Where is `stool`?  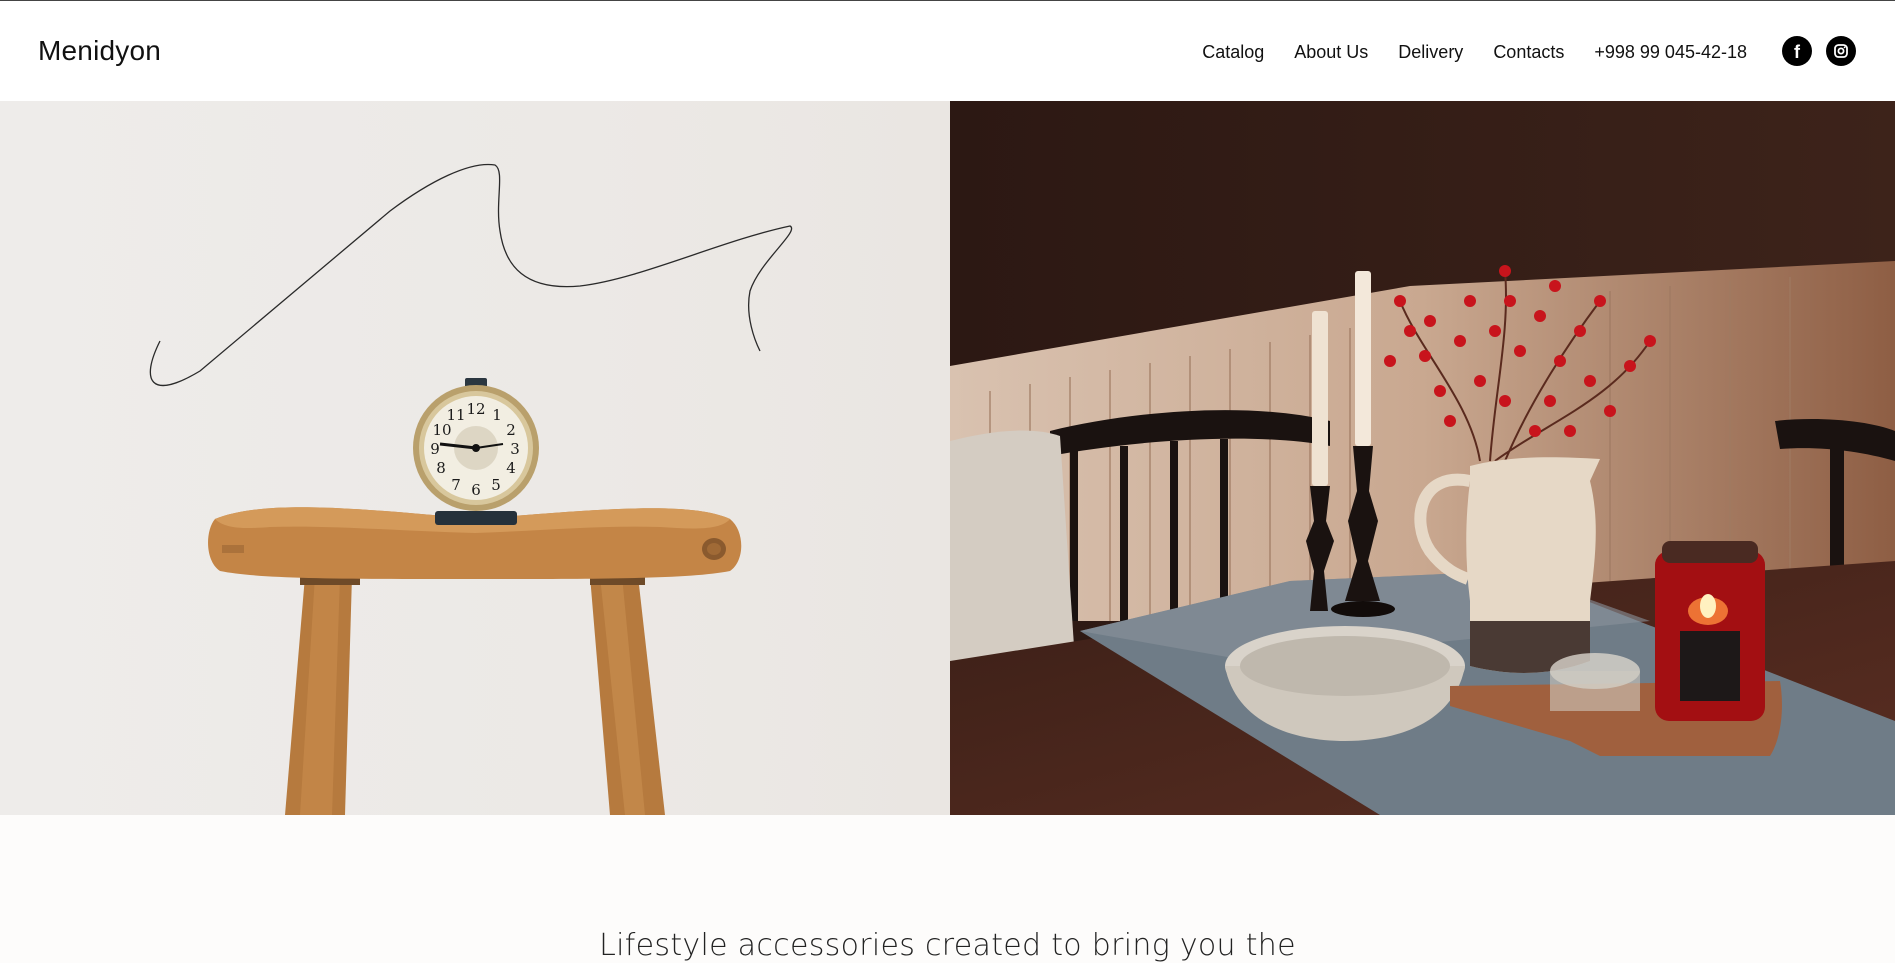
stool is located at coordinates (475, 661).